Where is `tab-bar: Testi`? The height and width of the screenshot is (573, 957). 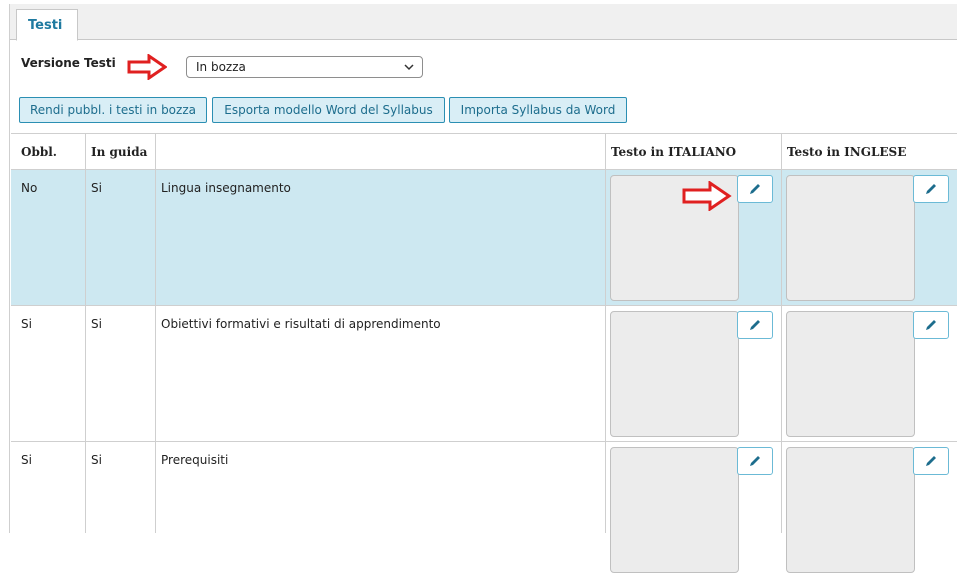
tab-bar: Testi is located at coordinates (483, 22).